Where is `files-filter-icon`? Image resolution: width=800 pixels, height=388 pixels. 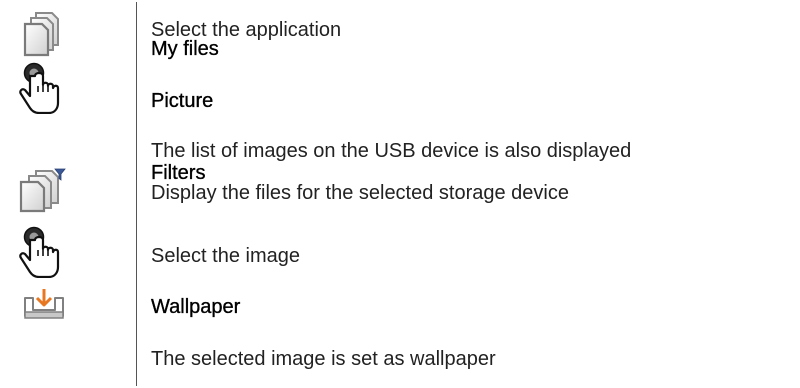
files-filter-icon is located at coordinates (42, 190).